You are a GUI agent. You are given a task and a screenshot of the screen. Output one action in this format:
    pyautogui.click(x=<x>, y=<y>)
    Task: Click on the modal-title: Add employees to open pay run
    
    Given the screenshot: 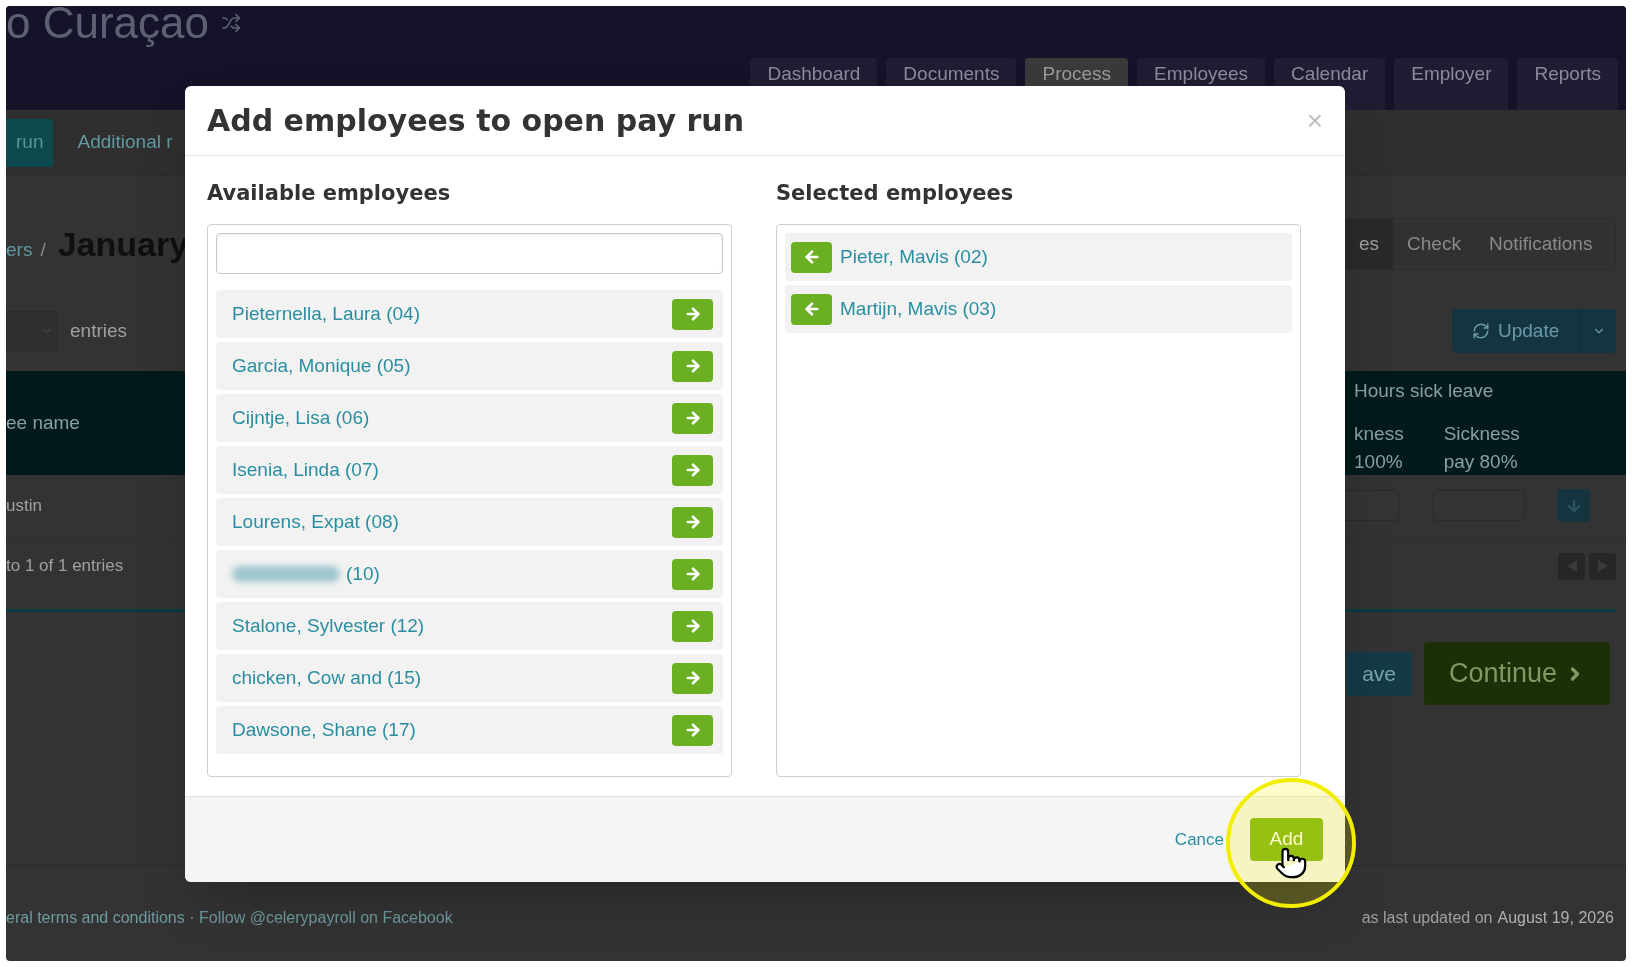 What is the action you would take?
    pyautogui.click(x=476, y=121)
    